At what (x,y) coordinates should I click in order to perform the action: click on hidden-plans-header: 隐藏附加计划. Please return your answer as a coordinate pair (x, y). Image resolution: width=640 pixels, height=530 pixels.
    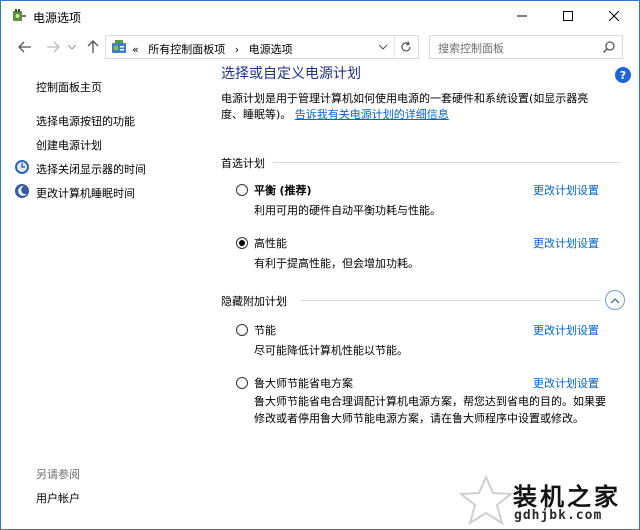
    Looking at the image, I should click on (254, 301).